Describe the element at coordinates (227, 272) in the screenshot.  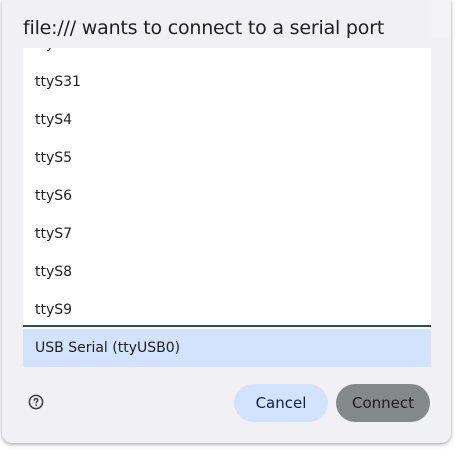
I see `port-item: ttyS8` at that location.